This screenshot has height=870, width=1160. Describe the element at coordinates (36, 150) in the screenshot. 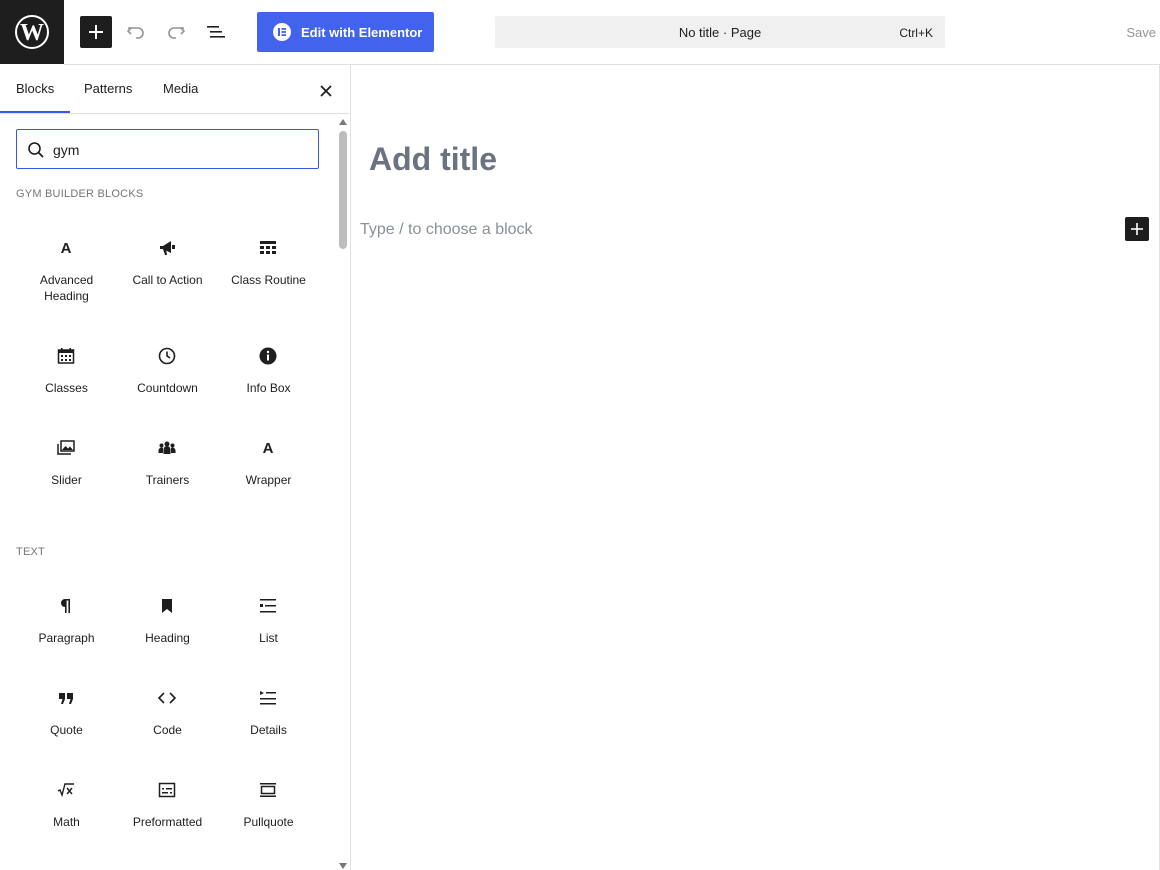

I see `search-icon` at that location.